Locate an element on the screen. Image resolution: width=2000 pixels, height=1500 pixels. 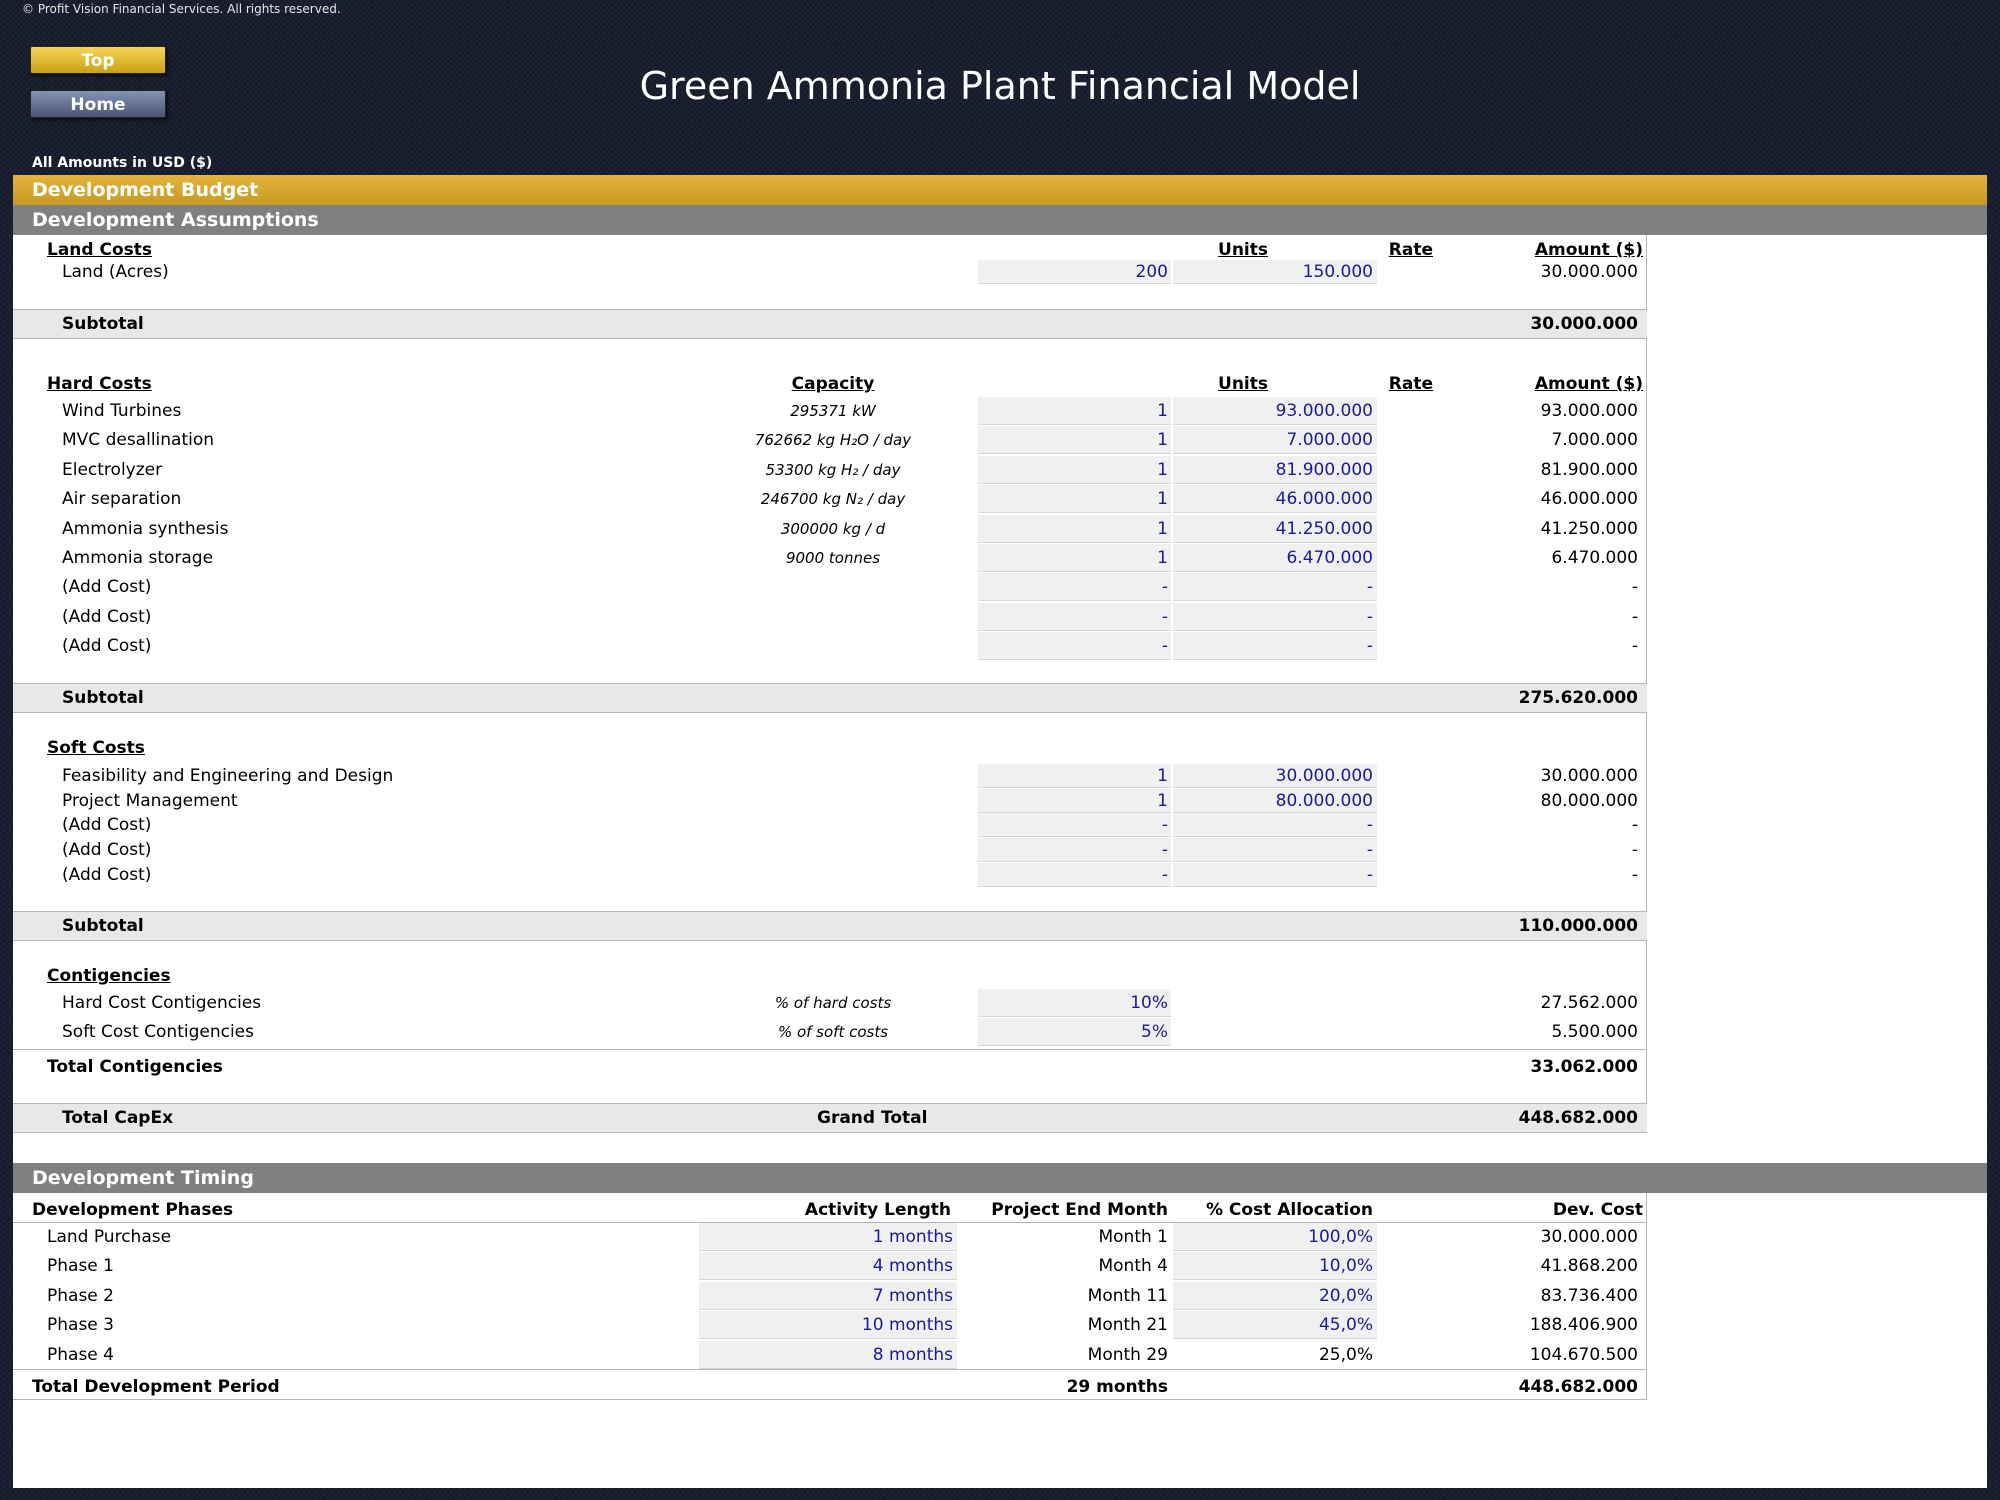
hard-cost-amount: 7.000.000 is located at coordinates (1594, 440).